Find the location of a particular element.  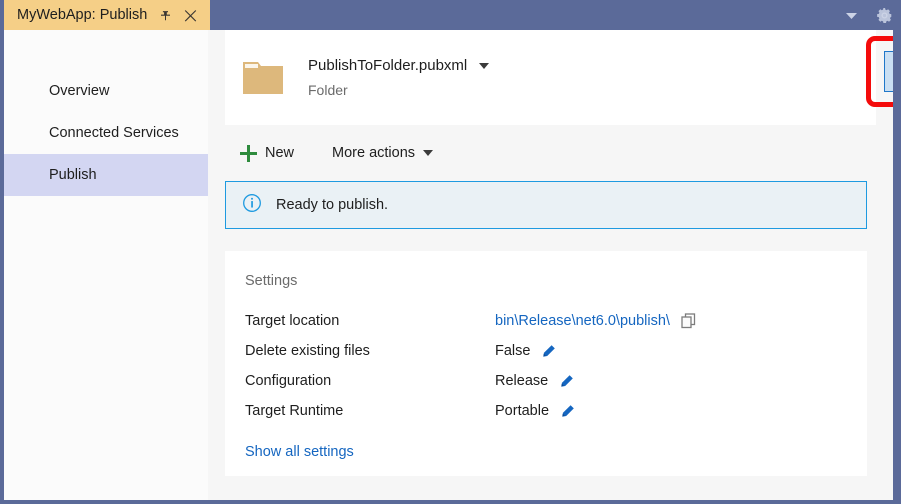

sidebar-item-connected-services: Connected Services is located at coordinates (106, 133).